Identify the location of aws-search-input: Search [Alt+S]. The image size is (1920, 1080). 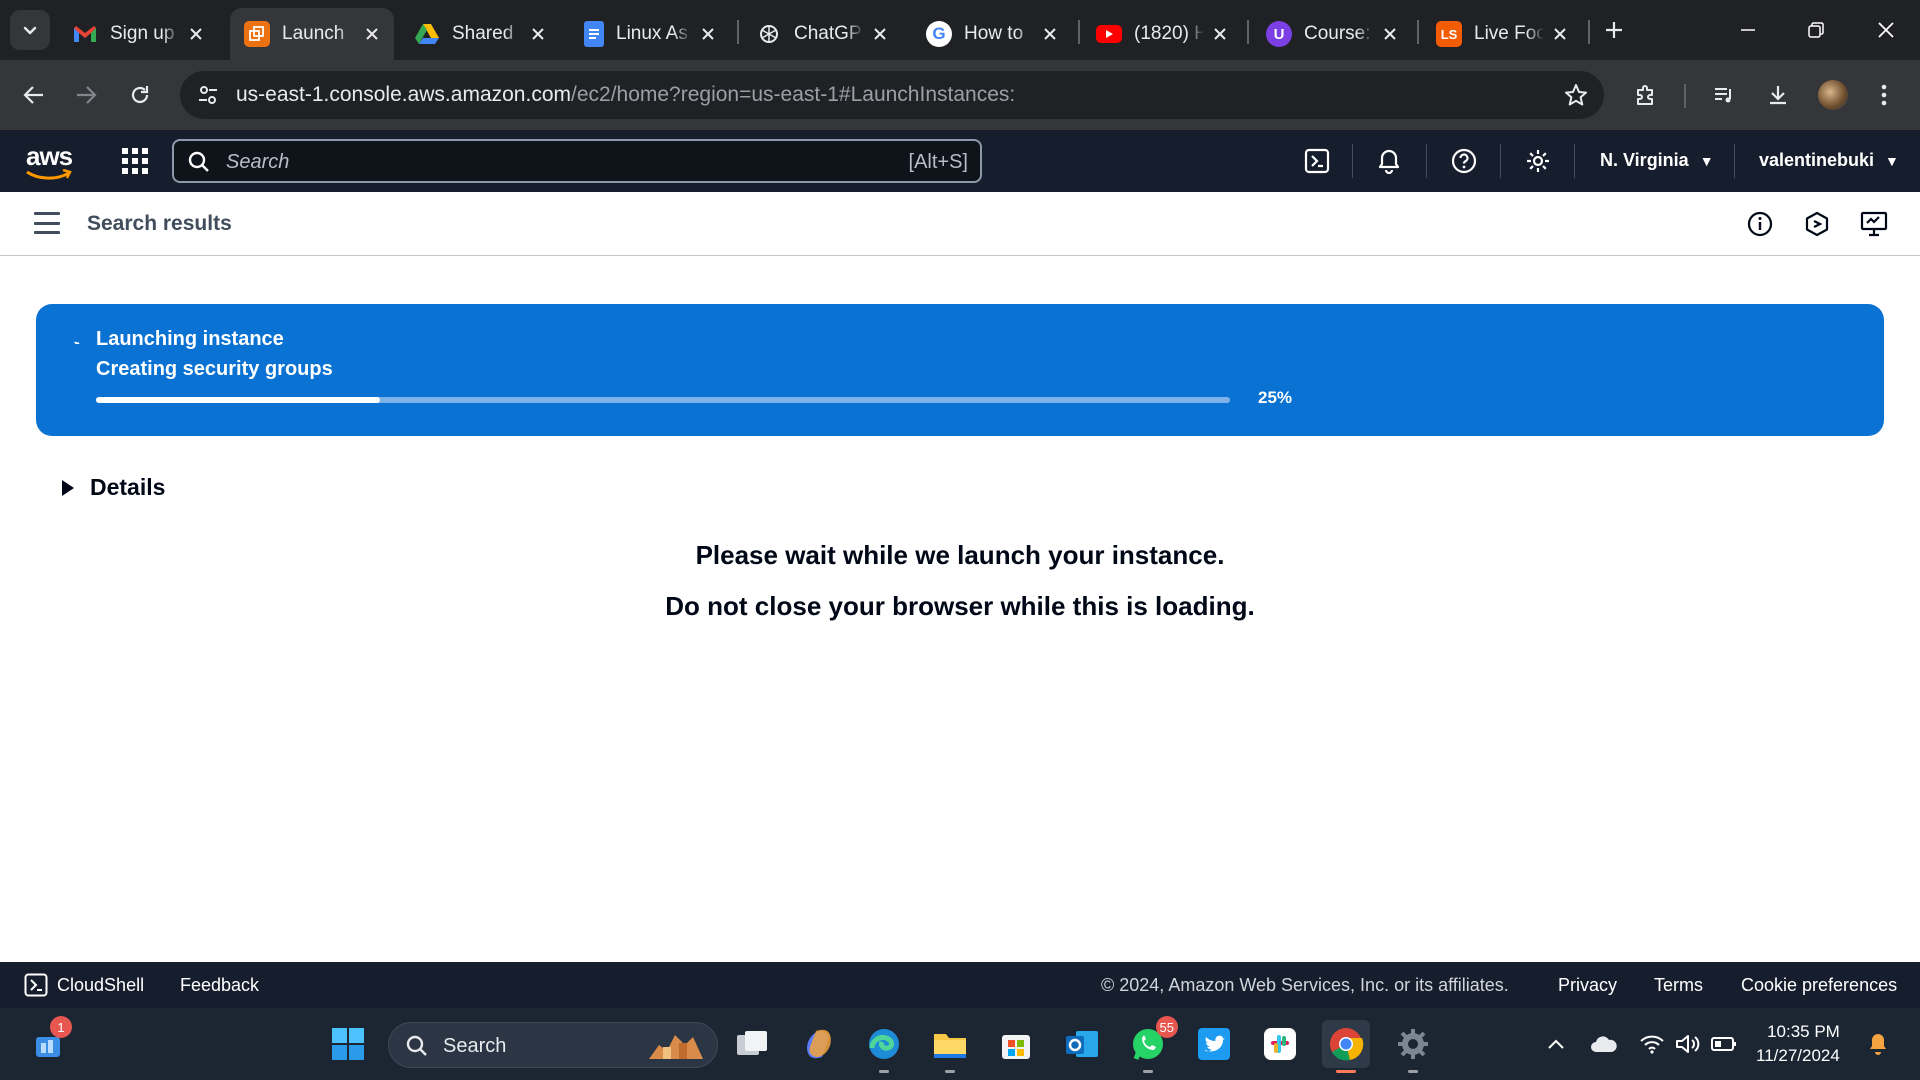
(577, 161).